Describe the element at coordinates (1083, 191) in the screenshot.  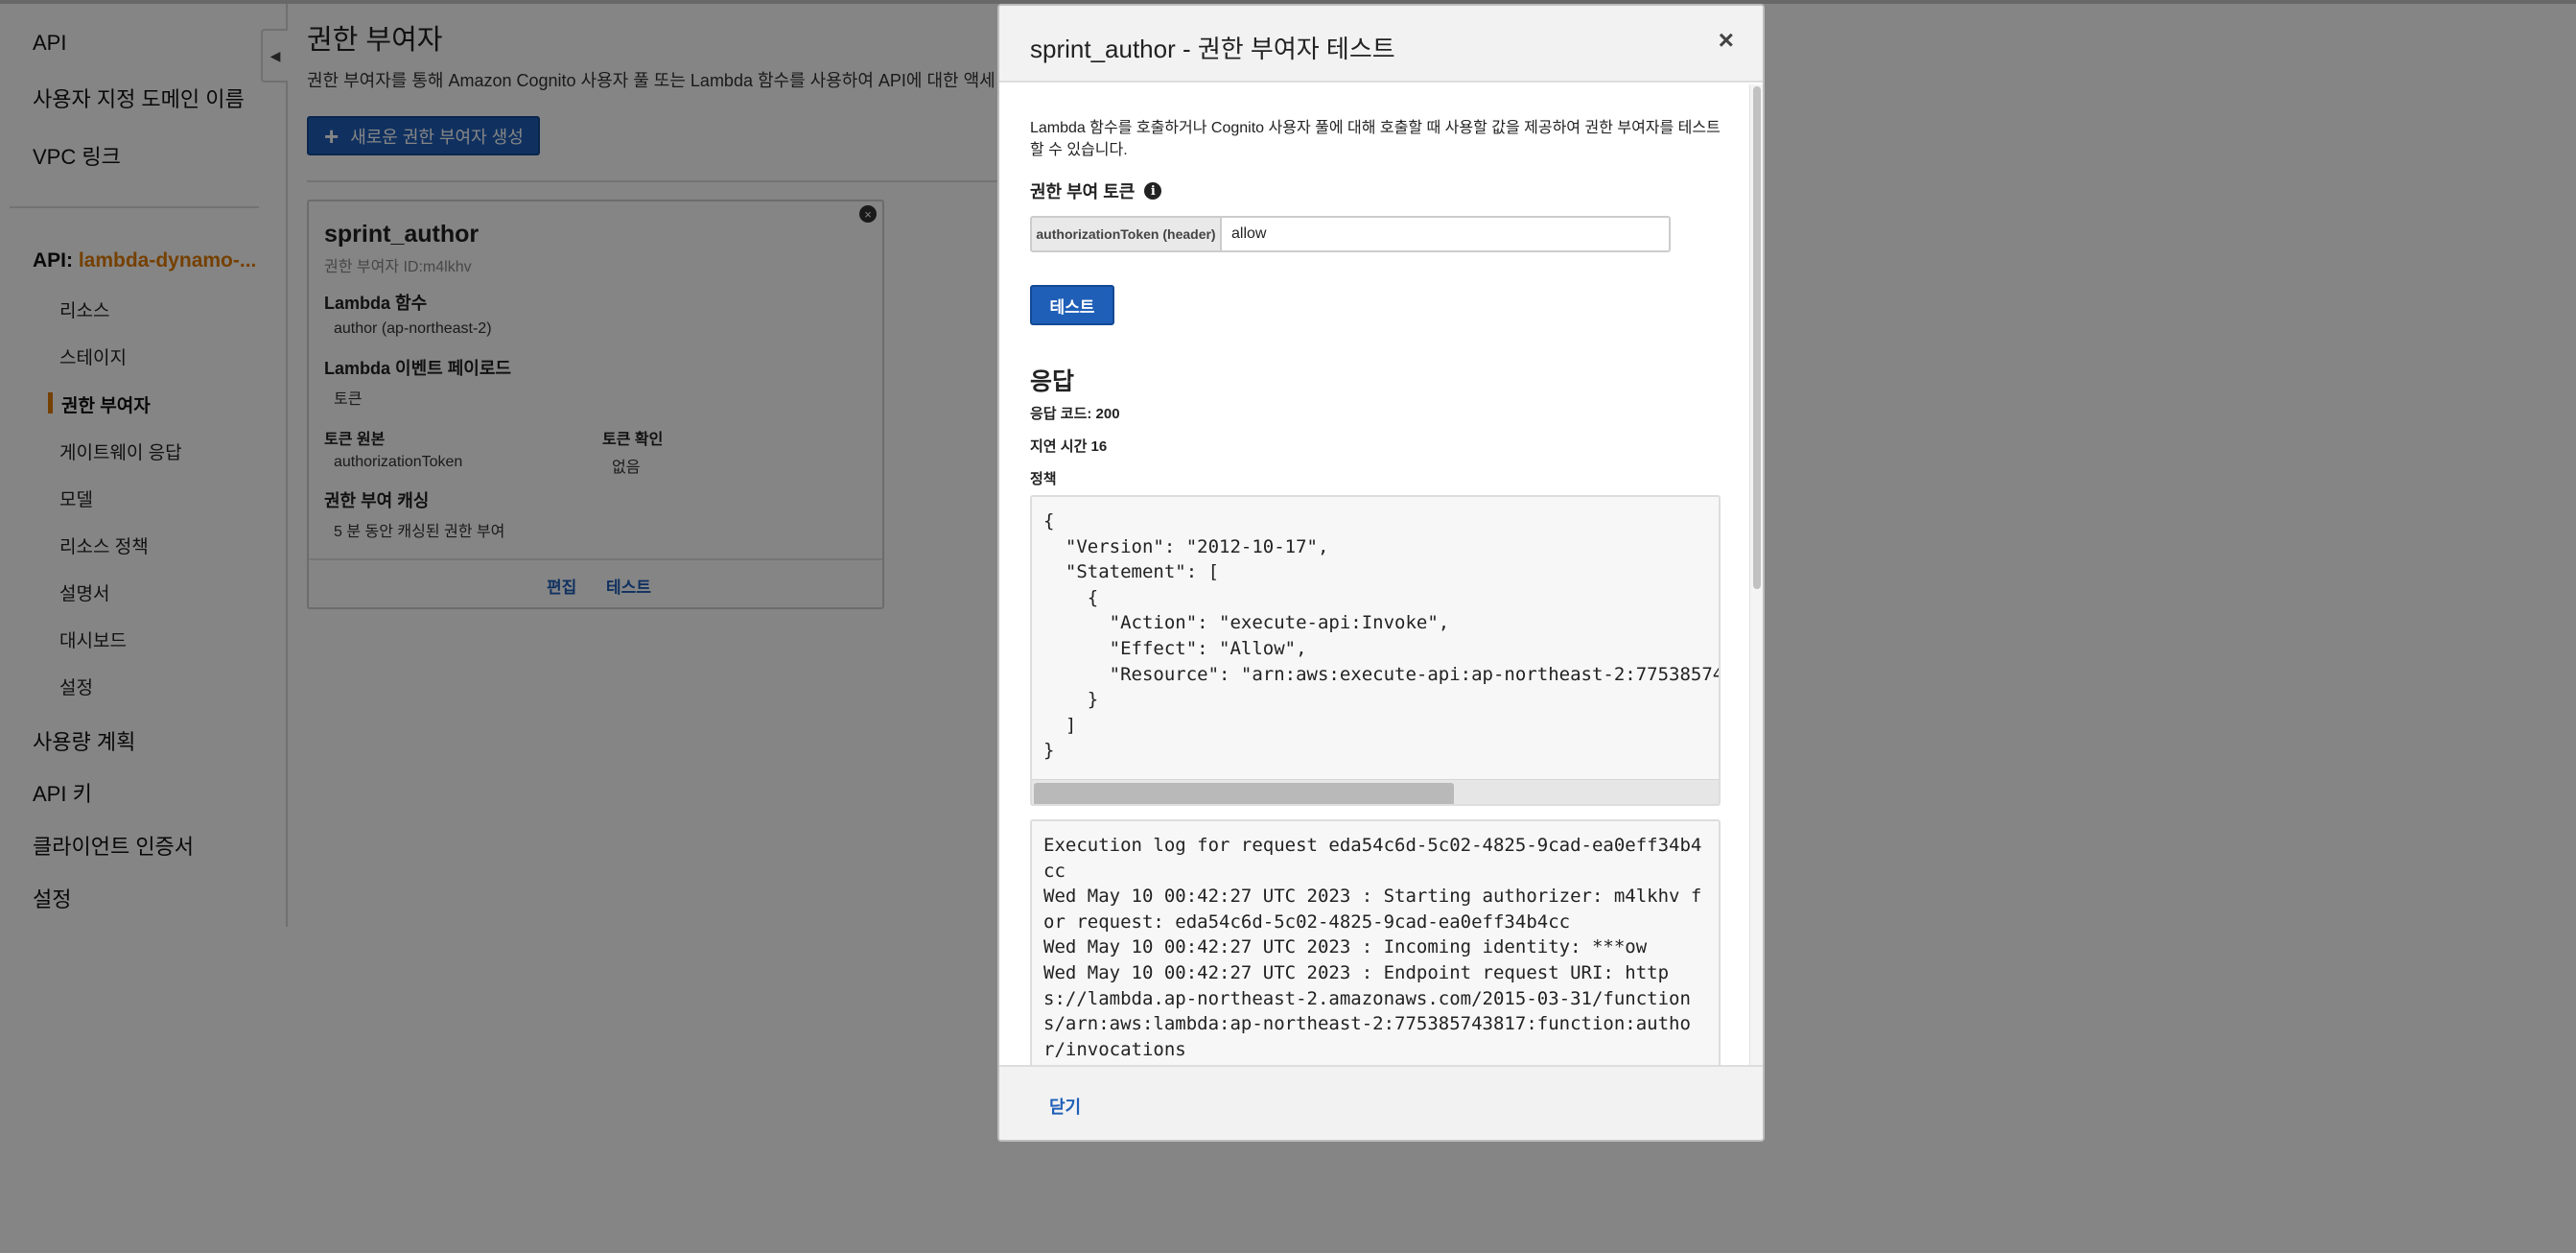
I see `token-label-text: 권한 부여 토큰` at that location.